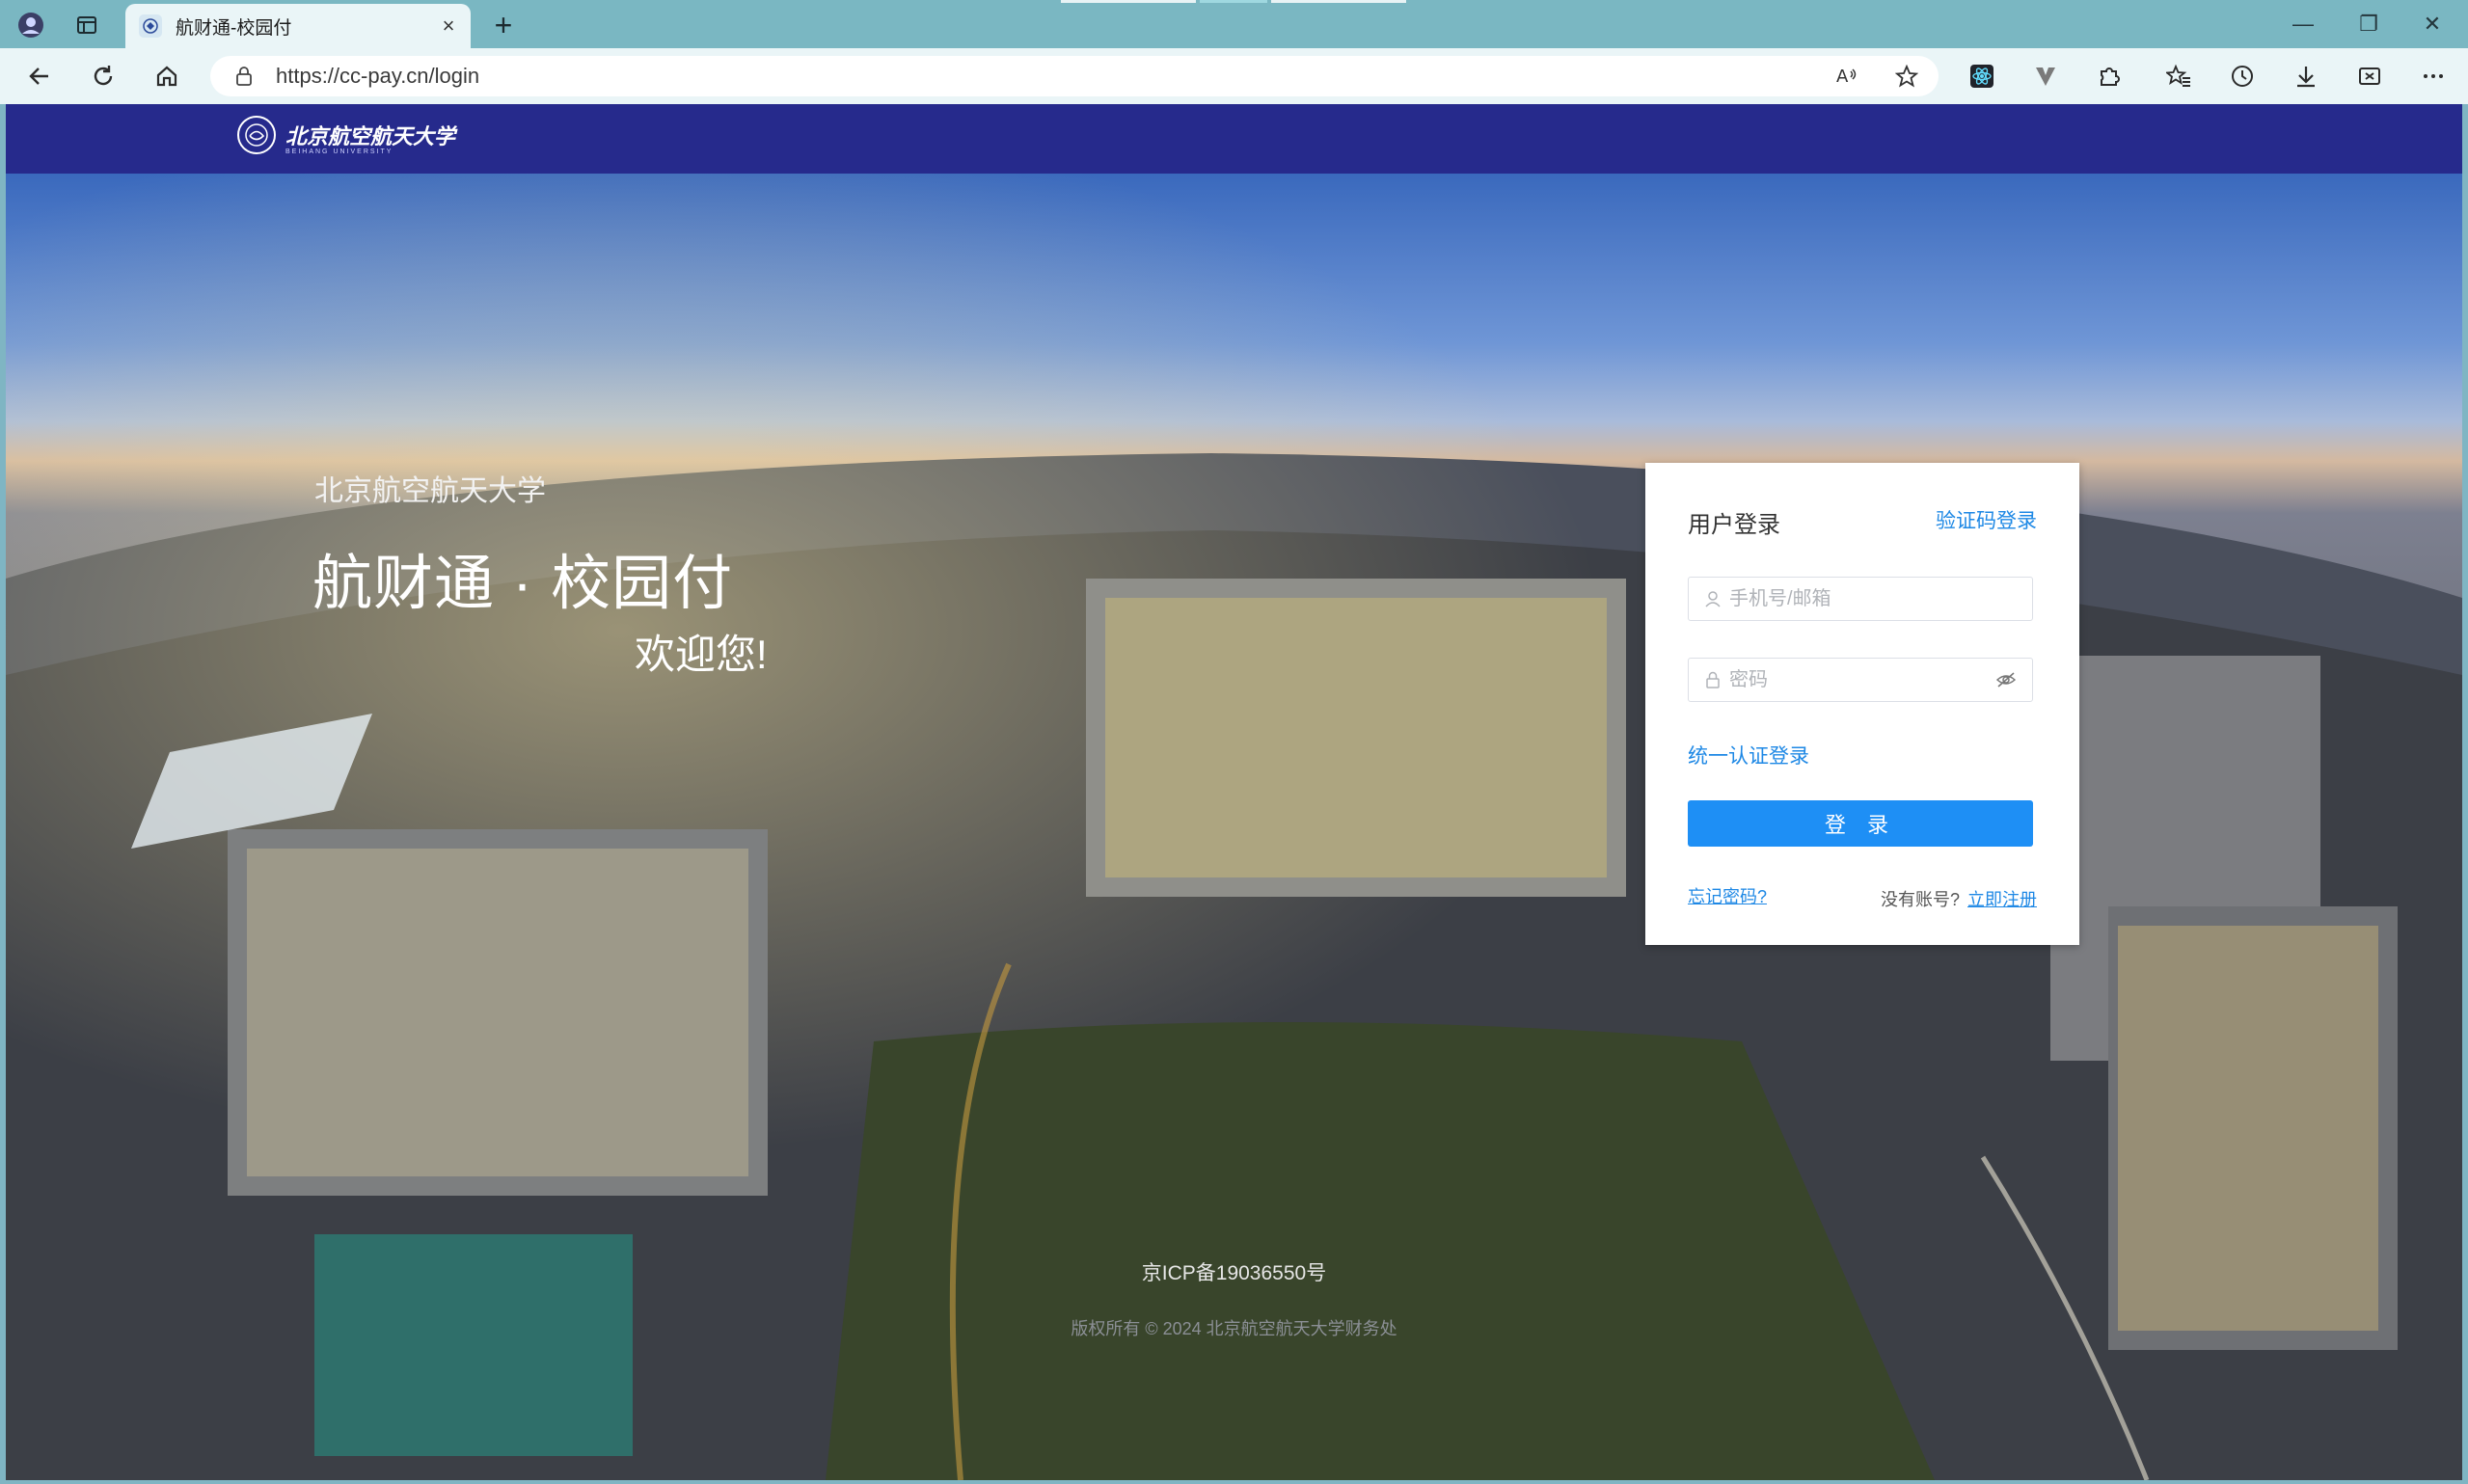  What do you see at coordinates (1920, 899) in the screenshot?
I see `no-account-text: 没有账号?` at bounding box center [1920, 899].